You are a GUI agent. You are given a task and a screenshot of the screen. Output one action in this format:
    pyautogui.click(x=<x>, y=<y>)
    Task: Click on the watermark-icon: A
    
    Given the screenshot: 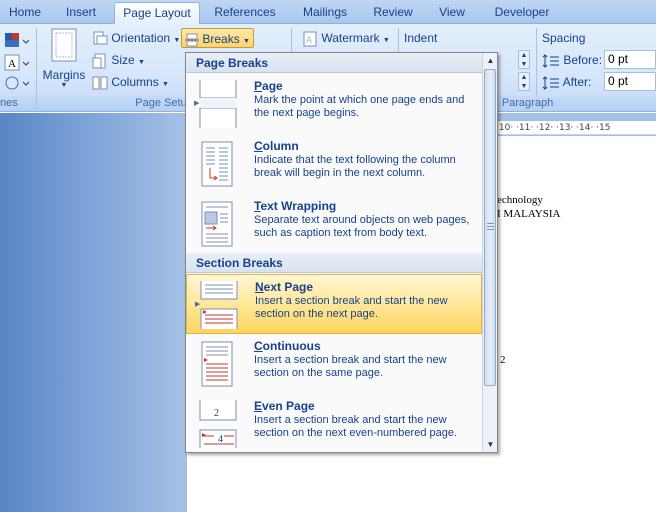 What is the action you would take?
    pyautogui.click(x=310, y=39)
    